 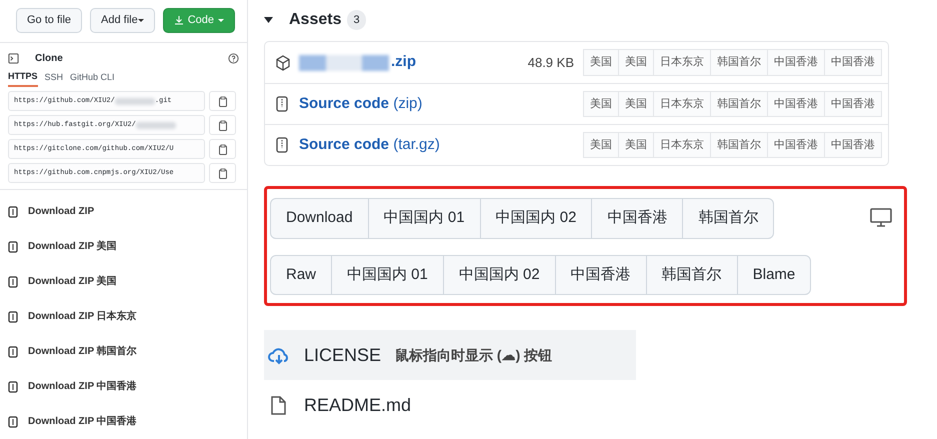 What do you see at coordinates (49, 20) in the screenshot?
I see `toolbar-button: Go to file` at bounding box center [49, 20].